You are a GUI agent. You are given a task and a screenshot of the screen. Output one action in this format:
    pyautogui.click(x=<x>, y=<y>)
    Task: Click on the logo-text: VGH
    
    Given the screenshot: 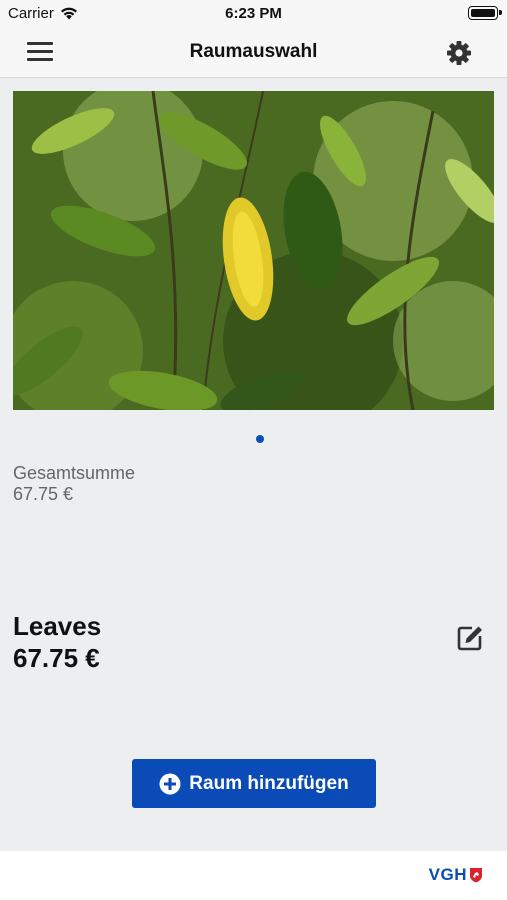 What is the action you would take?
    pyautogui.click(x=447, y=874)
    